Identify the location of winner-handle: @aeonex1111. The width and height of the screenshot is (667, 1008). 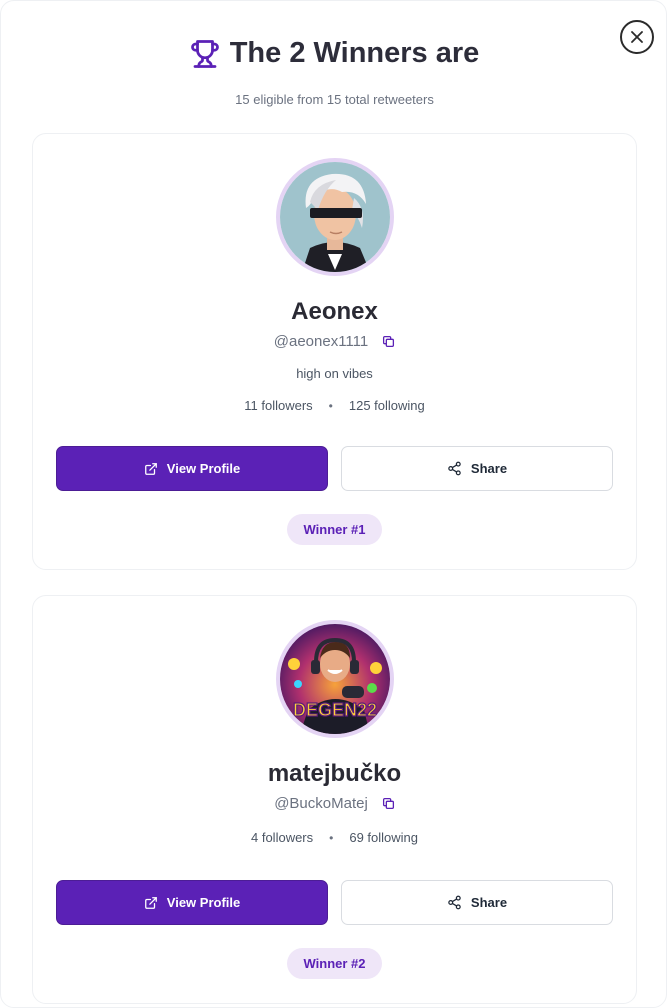
(321, 341).